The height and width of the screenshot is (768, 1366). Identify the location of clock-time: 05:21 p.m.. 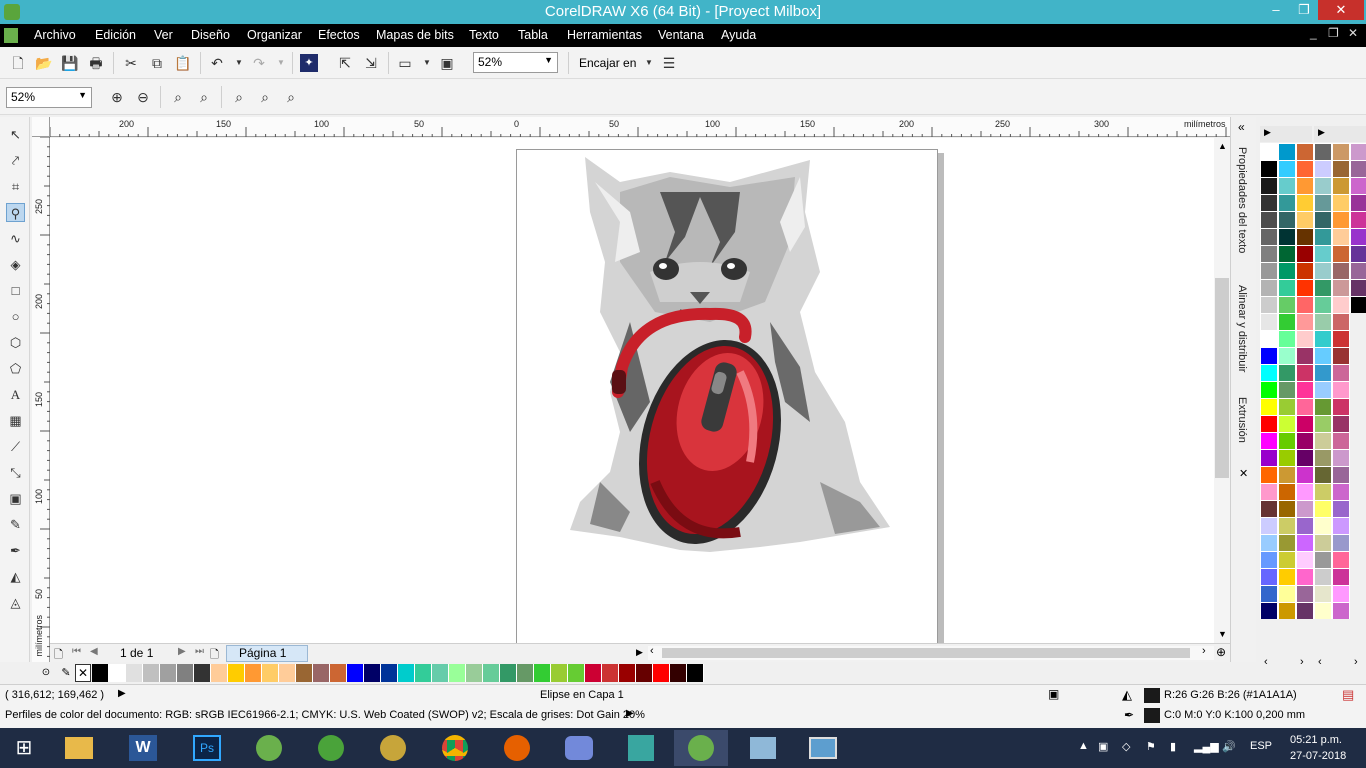
(1316, 740).